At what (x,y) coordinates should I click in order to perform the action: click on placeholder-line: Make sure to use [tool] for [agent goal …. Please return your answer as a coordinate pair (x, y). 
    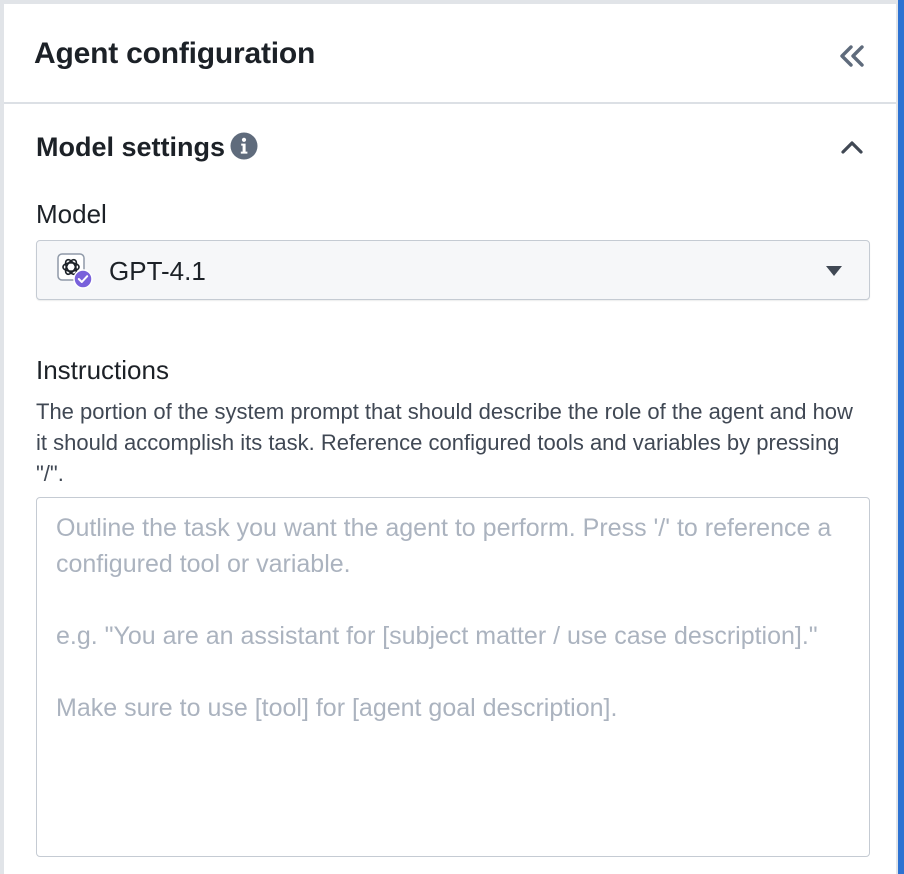
    Looking at the image, I should click on (337, 708).